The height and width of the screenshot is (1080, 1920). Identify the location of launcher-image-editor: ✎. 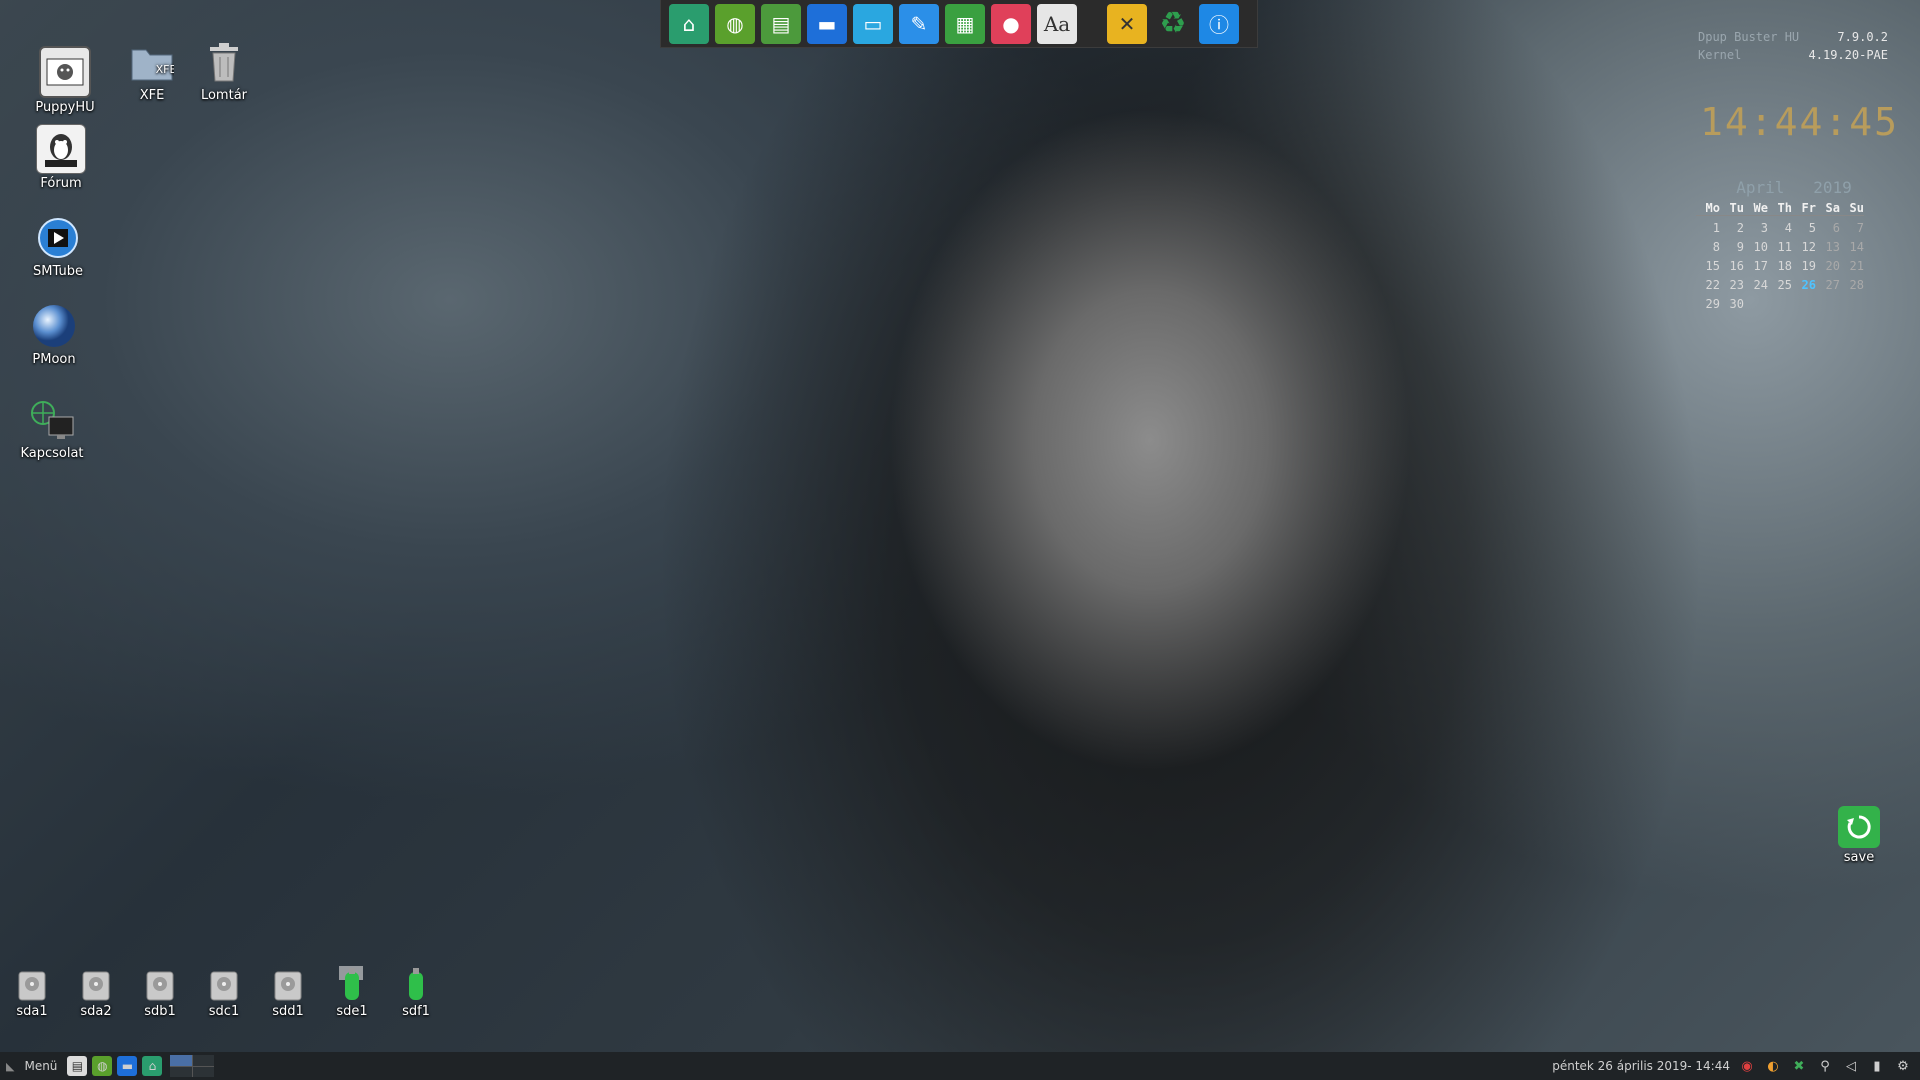
(919, 23).